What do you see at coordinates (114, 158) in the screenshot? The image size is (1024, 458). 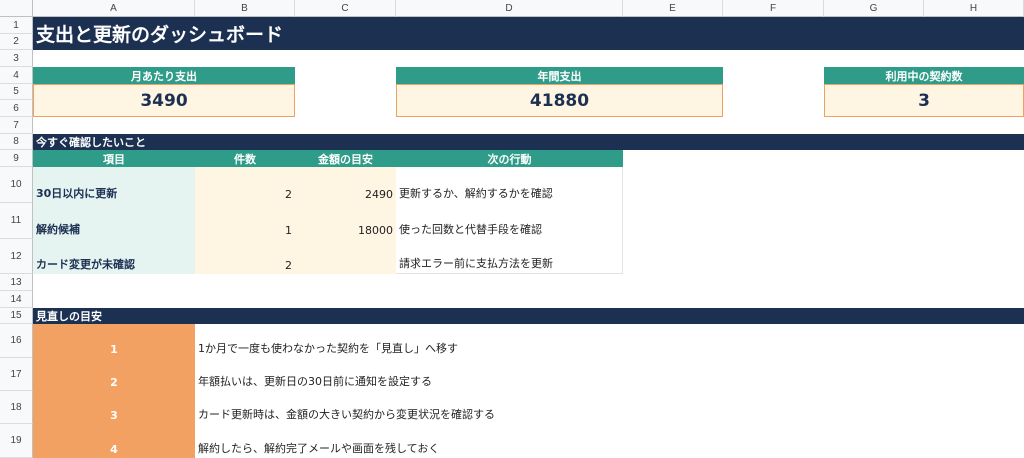 I see `table-header-item: 項目` at bounding box center [114, 158].